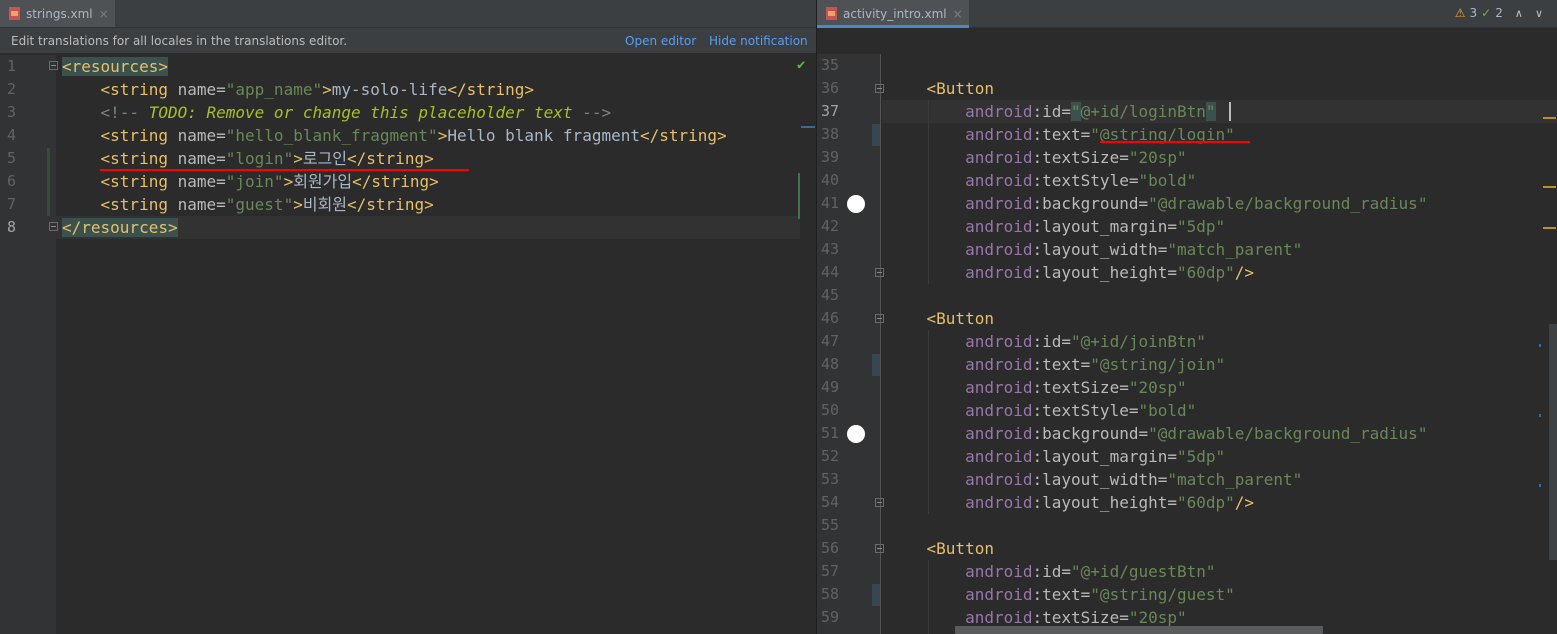  Describe the element at coordinates (1460, 13) in the screenshot. I see `warning-icon: ⚠` at that location.